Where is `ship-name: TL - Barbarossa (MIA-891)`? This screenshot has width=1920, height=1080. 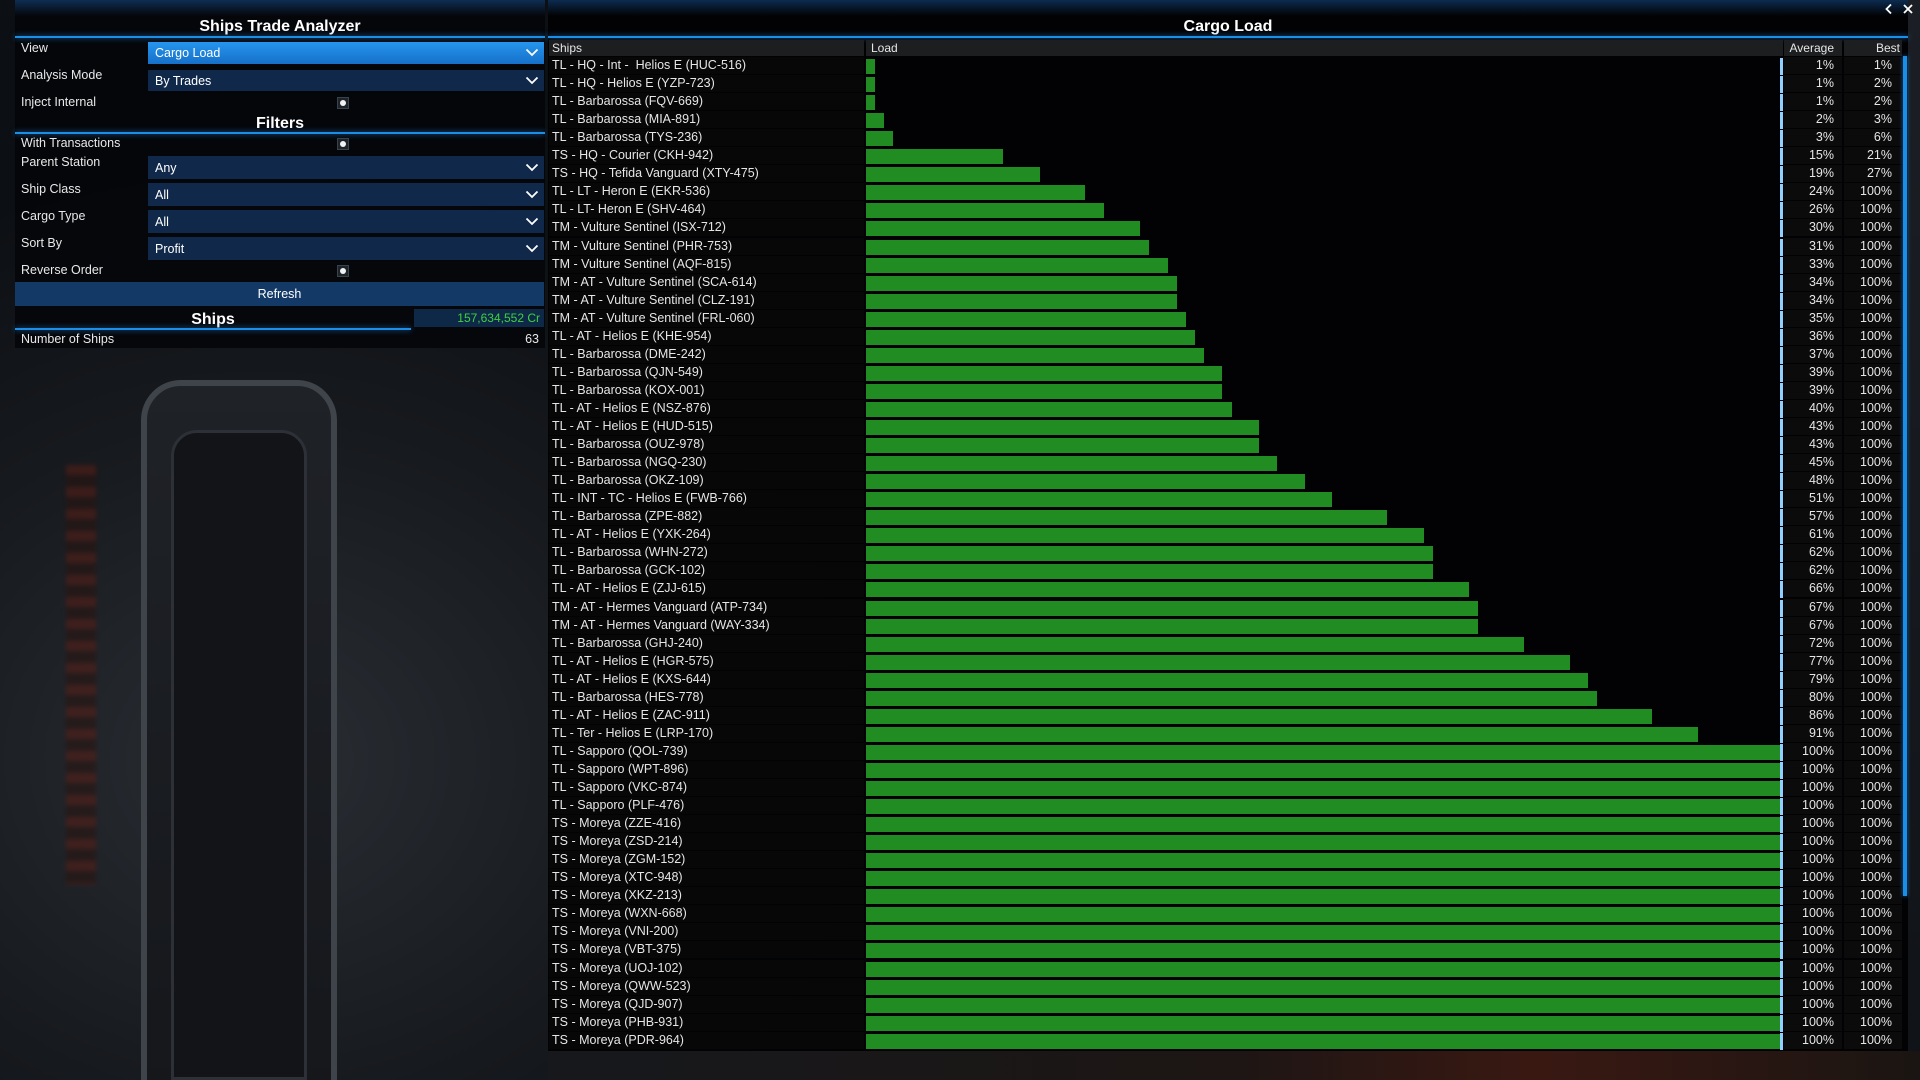 ship-name: TL - Barbarossa (MIA-891) is located at coordinates (706, 120).